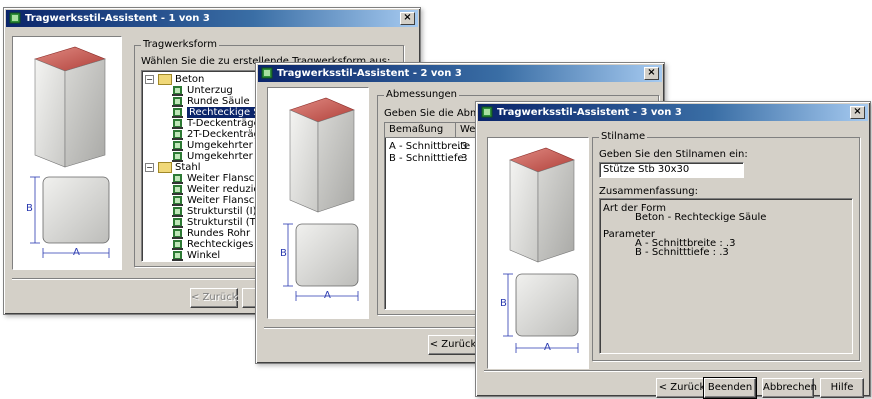  What do you see at coordinates (789, 388) in the screenshot?
I see `cancel-button: Abbrechen` at bounding box center [789, 388].